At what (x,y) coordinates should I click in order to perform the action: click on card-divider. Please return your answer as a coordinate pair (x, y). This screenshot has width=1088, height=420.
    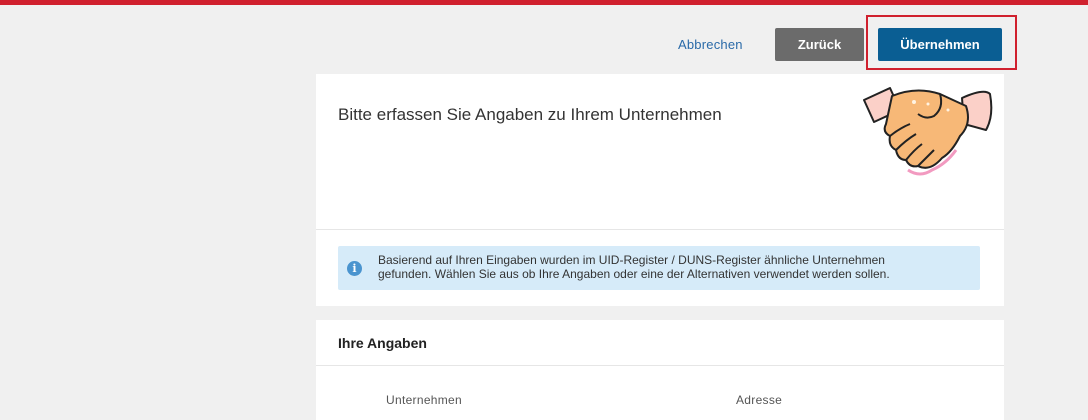
    Looking at the image, I should click on (660, 229).